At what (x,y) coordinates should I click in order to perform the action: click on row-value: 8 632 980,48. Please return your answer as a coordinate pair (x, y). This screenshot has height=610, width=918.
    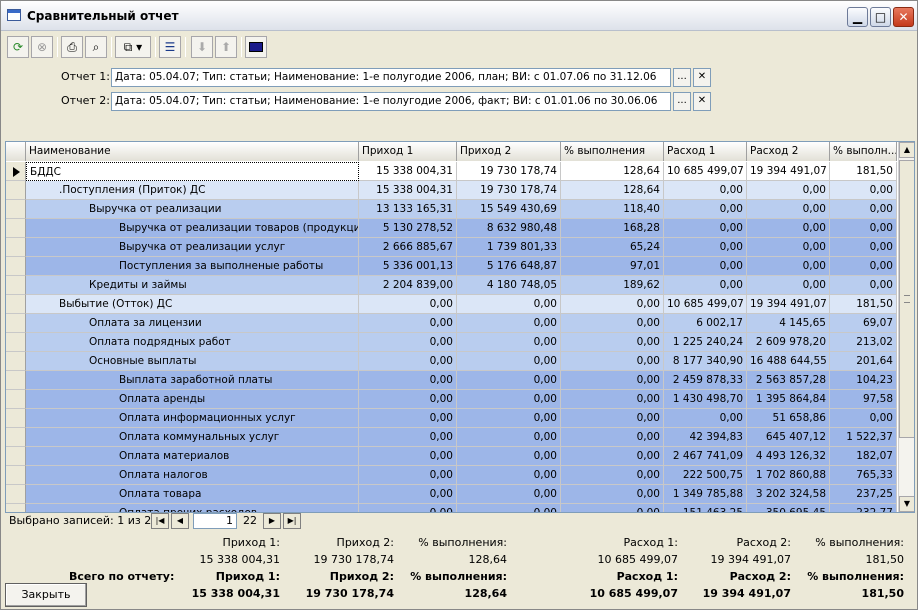
    Looking at the image, I should click on (509, 228).